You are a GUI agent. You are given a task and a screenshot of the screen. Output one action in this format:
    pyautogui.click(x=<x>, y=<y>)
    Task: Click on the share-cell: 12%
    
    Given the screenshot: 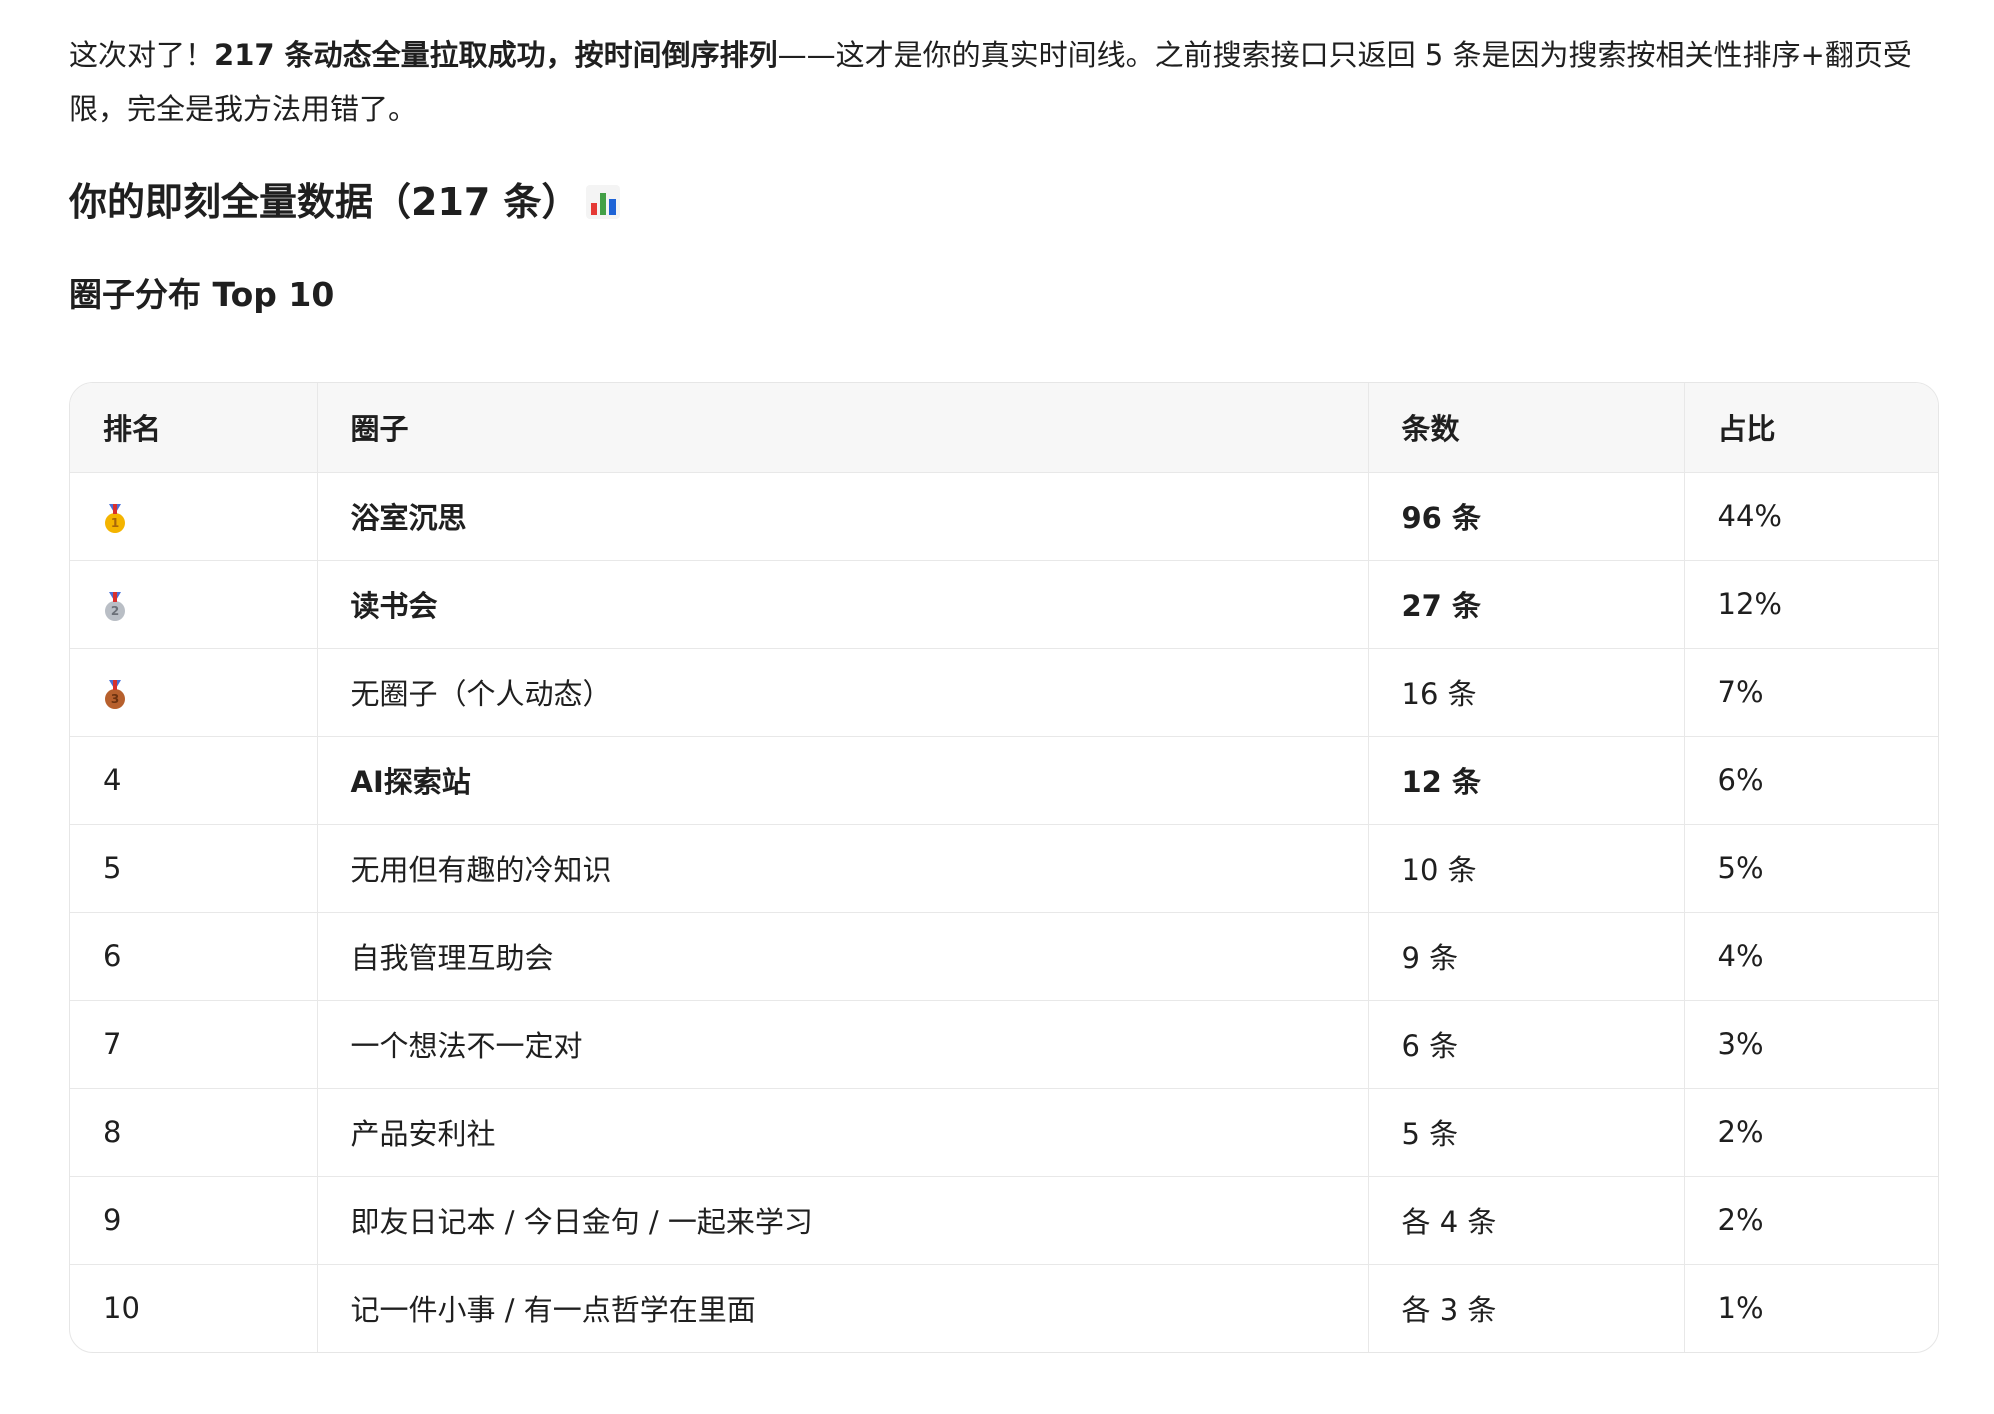 What is the action you would take?
    pyautogui.click(x=1811, y=604)
    